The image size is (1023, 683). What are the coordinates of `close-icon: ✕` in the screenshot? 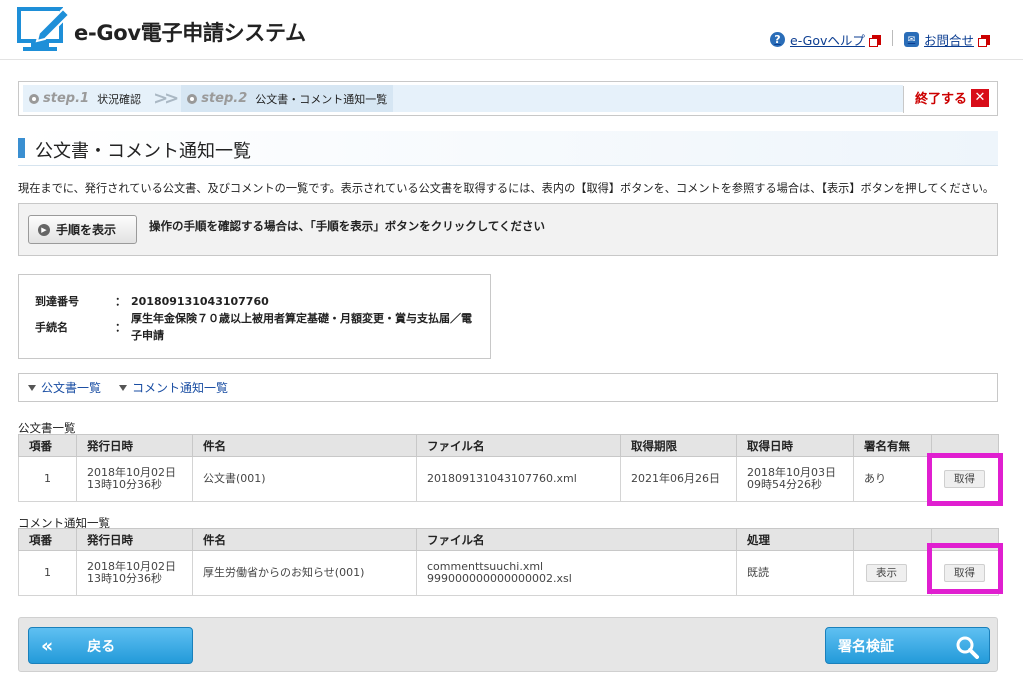 It's located at (980, 97).